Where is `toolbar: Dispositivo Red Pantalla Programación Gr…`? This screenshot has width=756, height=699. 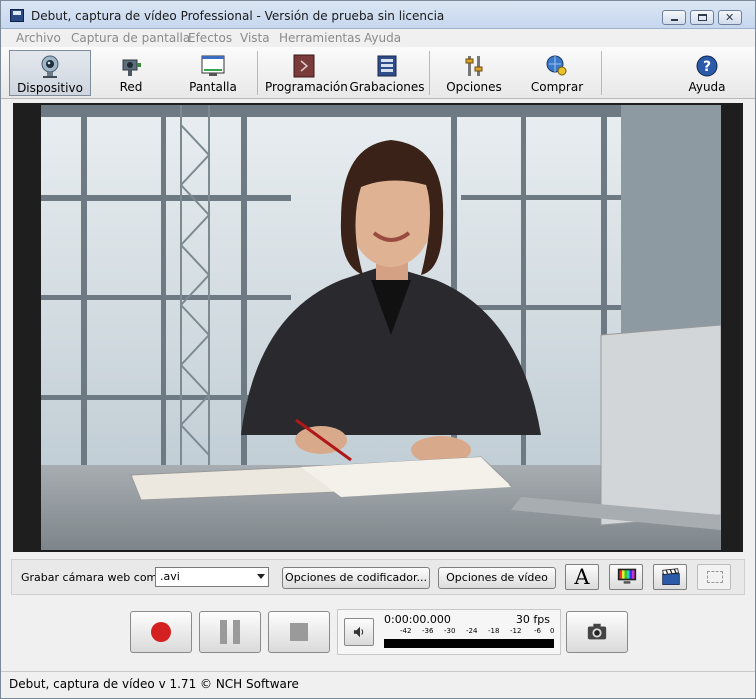 toolbar: Dispositivo Red Pantalla Programación Gr… is located at coordinates (378, 73).